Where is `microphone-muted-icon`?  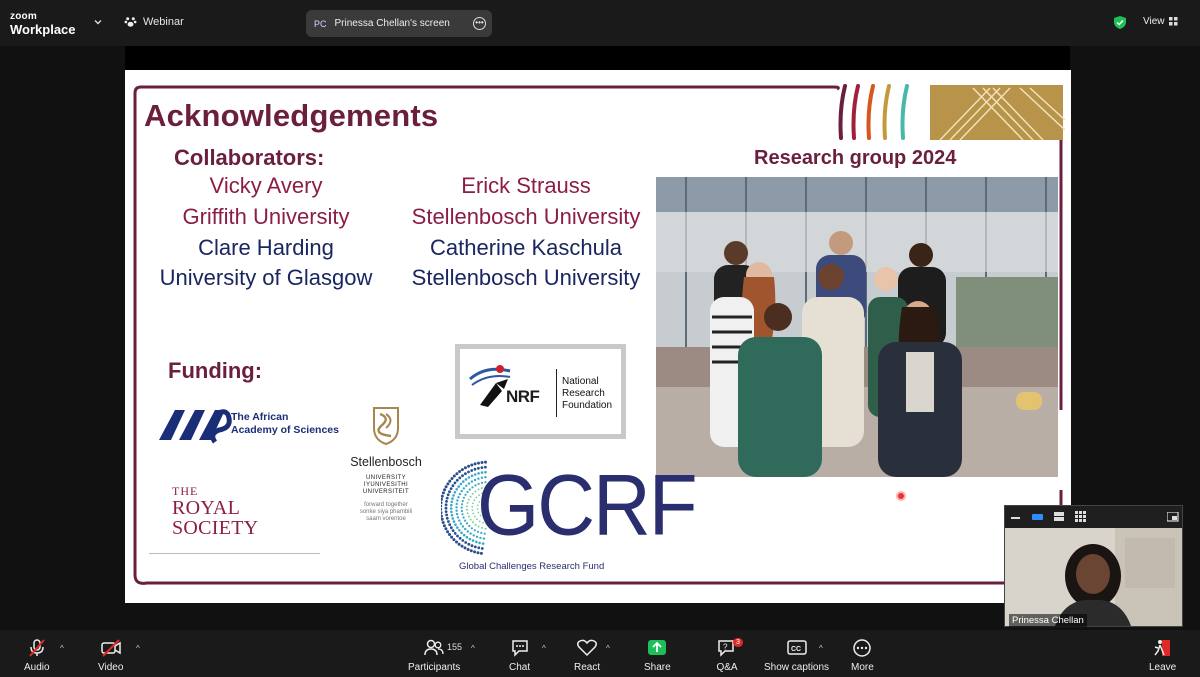 microphone-muted-icon is located at coordinates (37, 648).